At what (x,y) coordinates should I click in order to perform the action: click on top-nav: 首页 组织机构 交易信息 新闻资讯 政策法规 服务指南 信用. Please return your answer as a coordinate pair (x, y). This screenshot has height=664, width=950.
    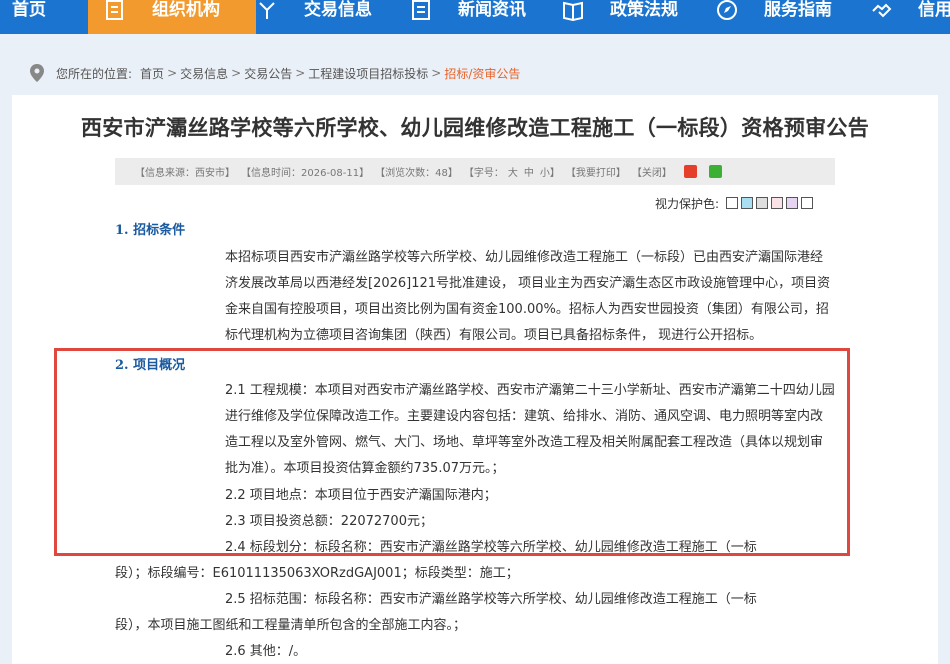
    Looking at the image, I should click on (475, 17).